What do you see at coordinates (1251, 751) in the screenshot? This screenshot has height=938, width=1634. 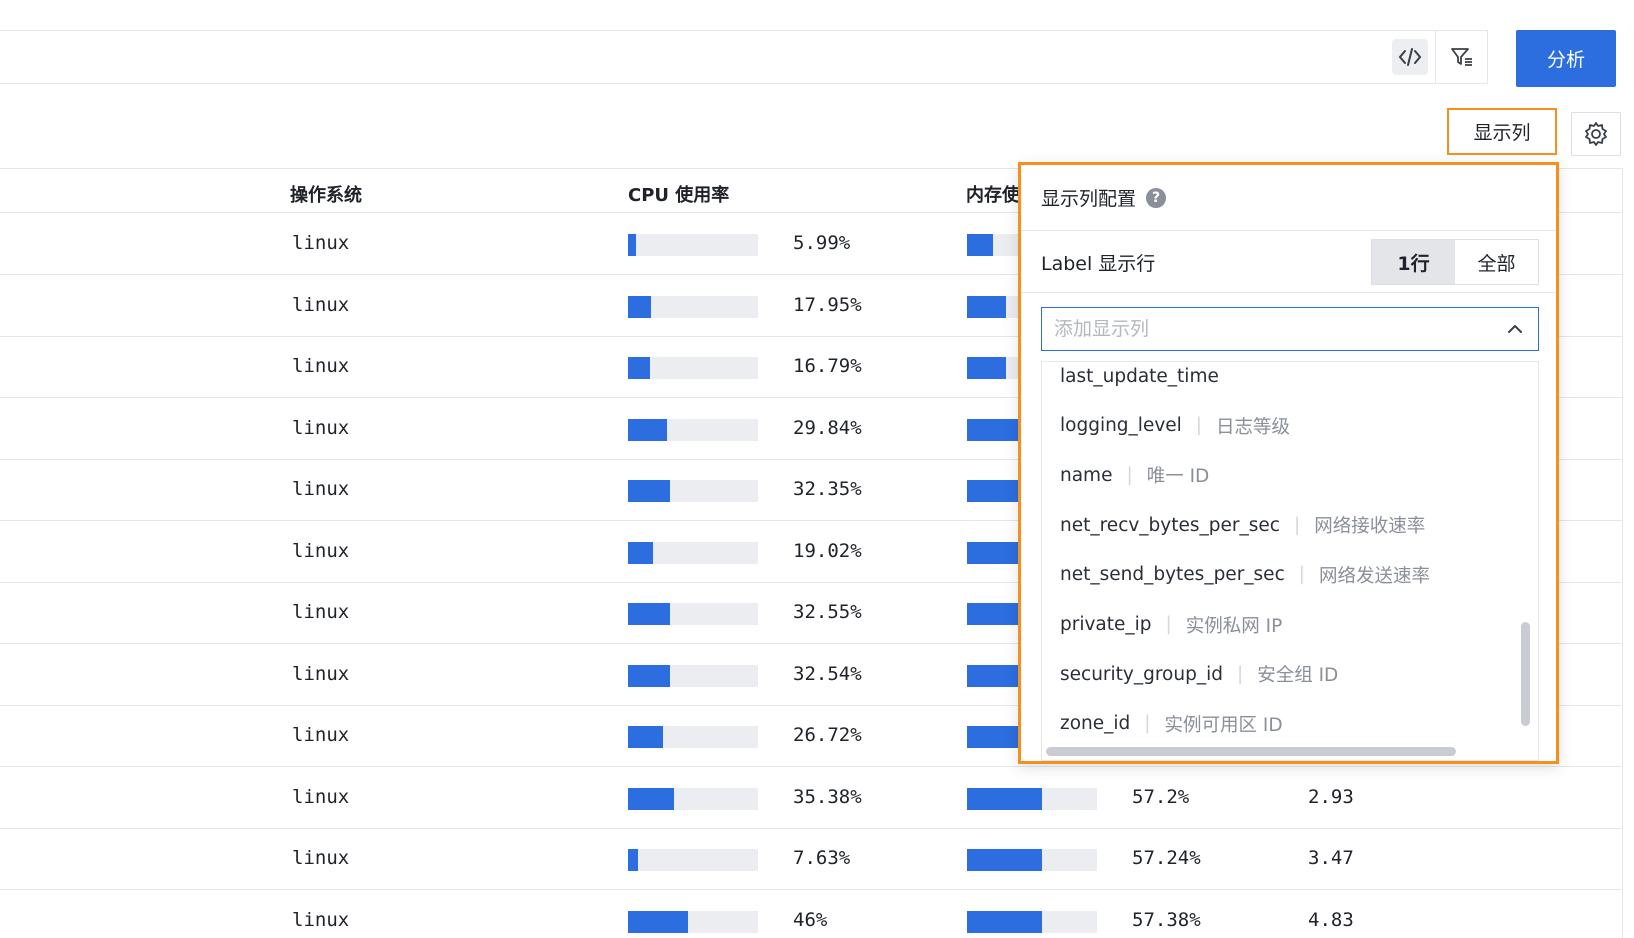 I see `horizontal-scrollbar` at bounding box center [1251, 751].